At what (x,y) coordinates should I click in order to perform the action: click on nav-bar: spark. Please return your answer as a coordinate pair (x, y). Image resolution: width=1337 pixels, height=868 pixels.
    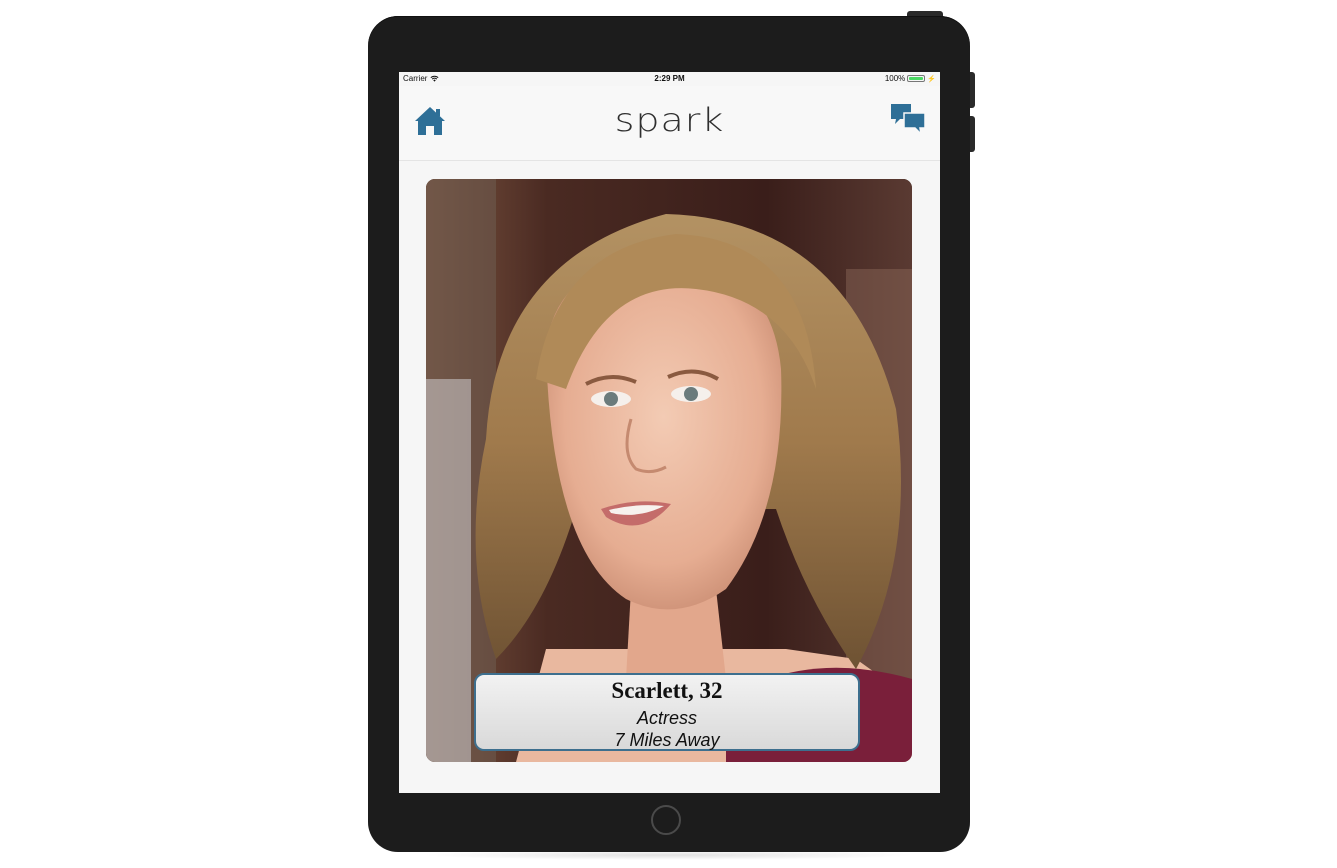
    Looking at the image, I should click on (669, 123).